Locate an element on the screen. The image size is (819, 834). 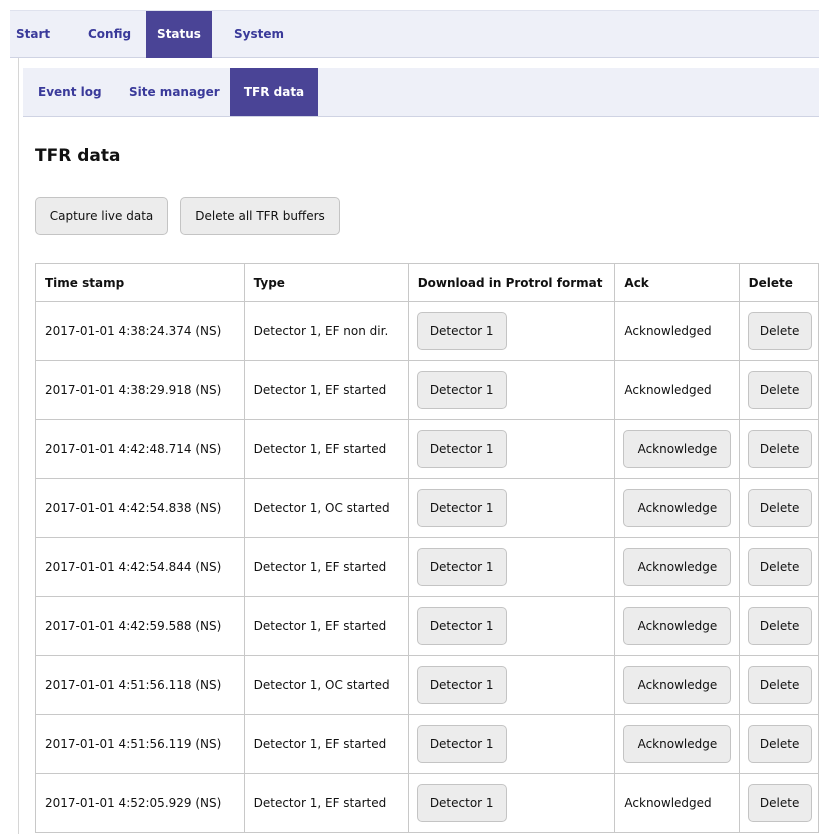
type-cell: Detector 1, EF non dir. is located at coordinates (326, 331).